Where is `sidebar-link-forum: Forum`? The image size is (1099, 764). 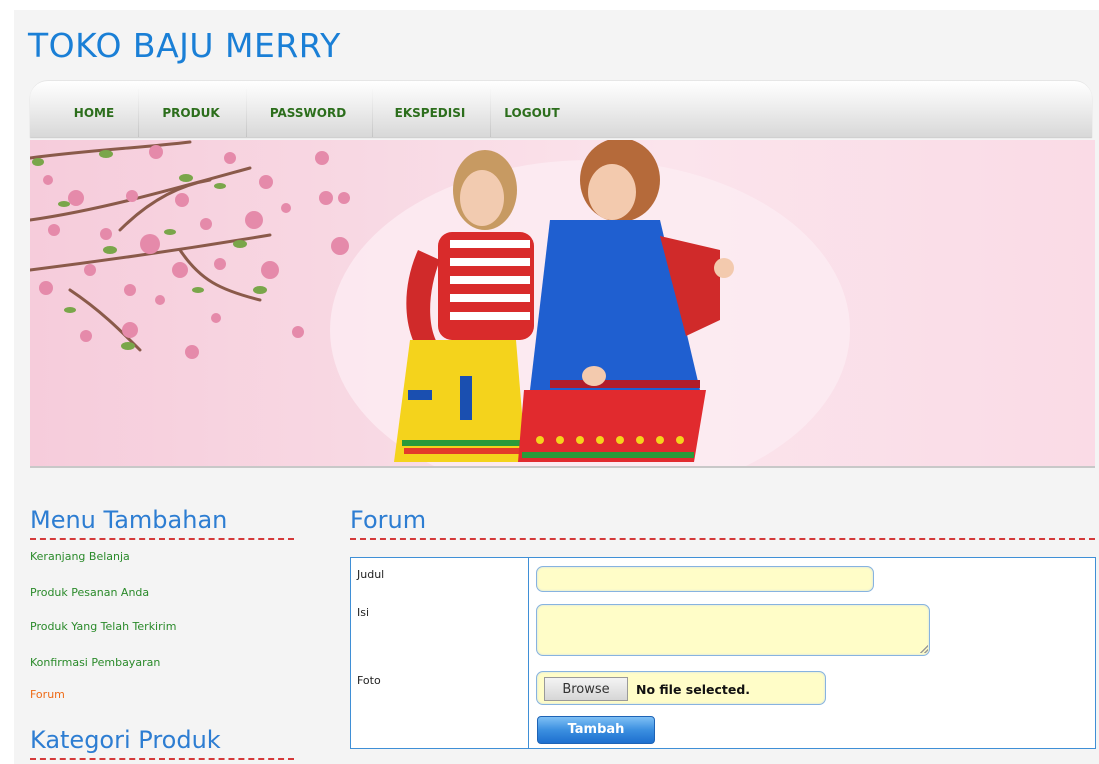
sidebar-link-forum: Forum is located at coordinates (47, 694).